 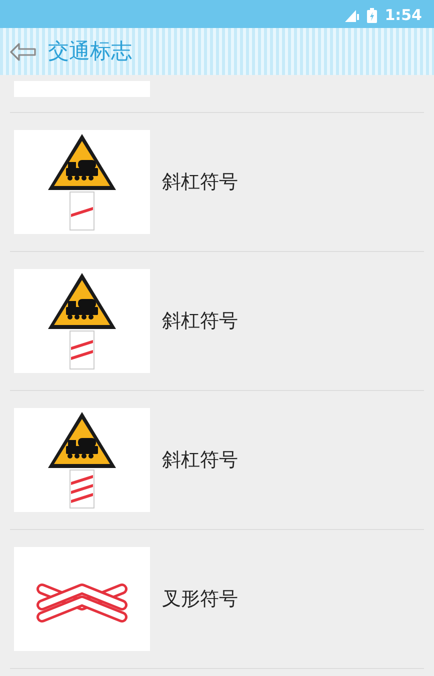 I want to click on status-time: 1:54, so click(x=403, y=15).